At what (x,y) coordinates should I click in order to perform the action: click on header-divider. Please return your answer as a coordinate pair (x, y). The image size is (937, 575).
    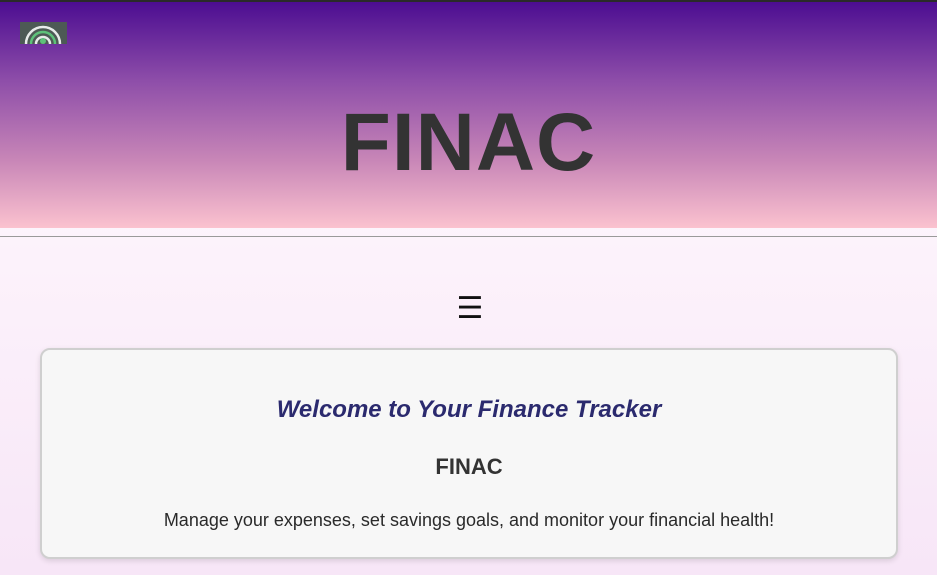
    Looking at the image, I should click on (468, 236).